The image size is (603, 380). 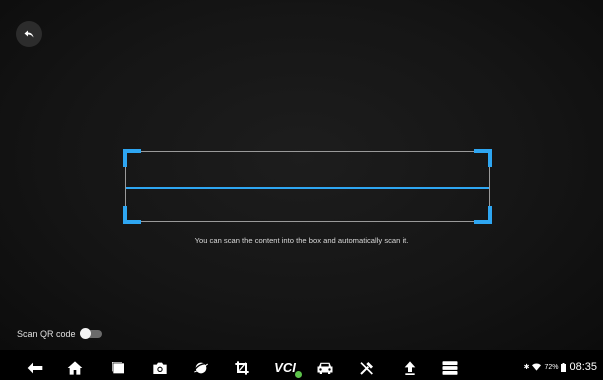 What do you see at coordinates (46, 333) in the screenshot?
I see `qr-label: Scan QR code` at bounding box center [46, 333].